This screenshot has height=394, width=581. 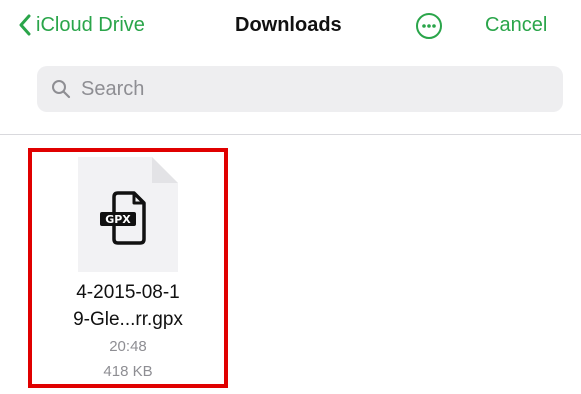 I want to click on ellipsis-circle-icon, so click(x=429, y=28).